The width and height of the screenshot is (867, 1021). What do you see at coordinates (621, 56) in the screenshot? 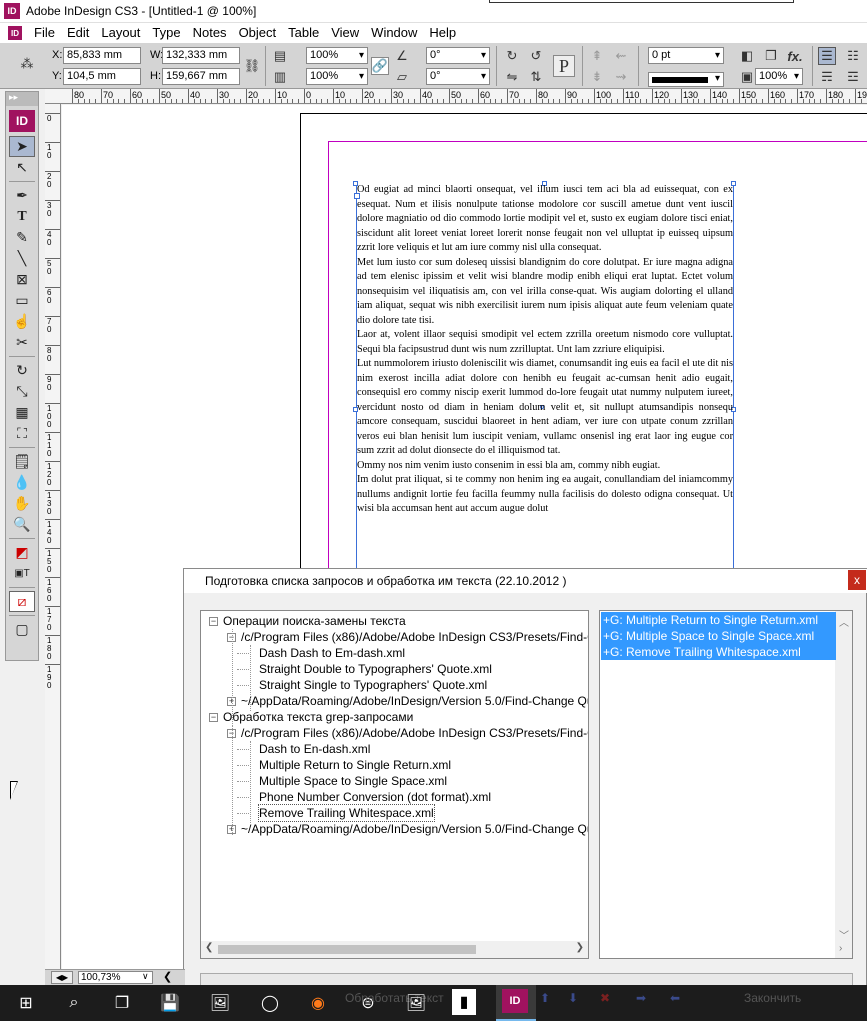
I see `select-previous-icon: ⇜` at bounding box center [621, 56].